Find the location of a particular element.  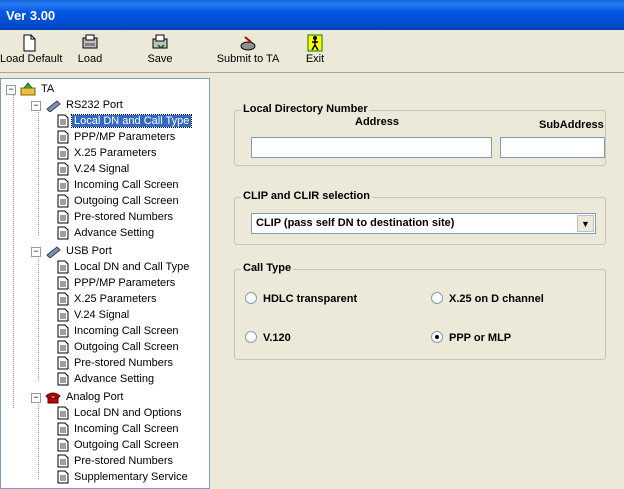

address-input is located at coordinates (371, 147).